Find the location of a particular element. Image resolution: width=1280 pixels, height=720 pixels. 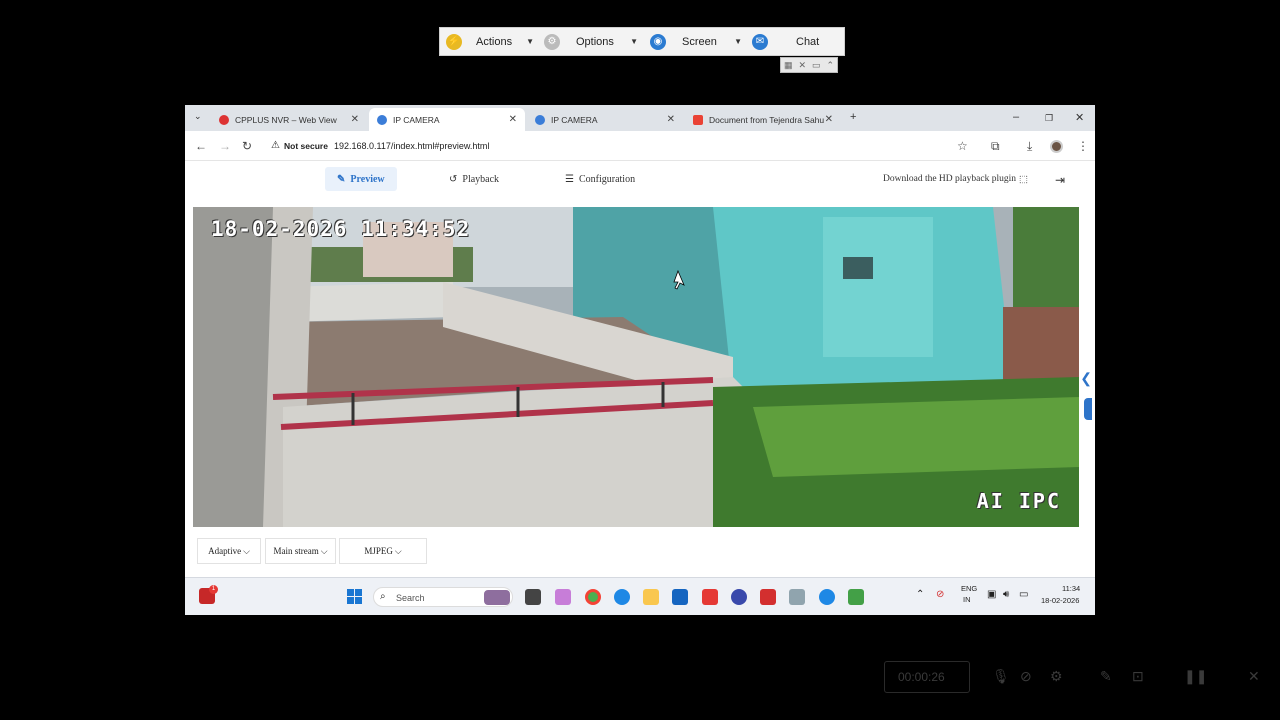

osd-camera-label: AI IPC is located at coordinates (1018, 501).